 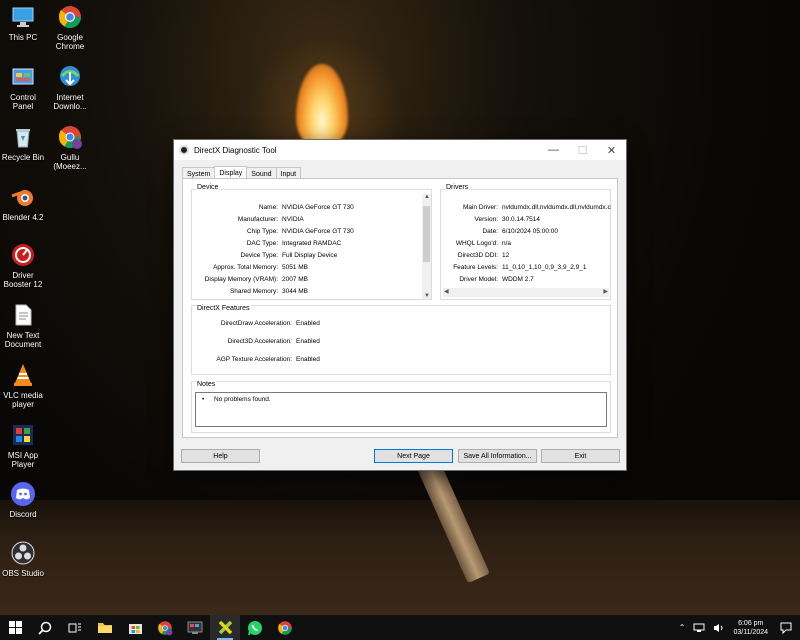 What do you see at coordinates (526, 292) in the screenshot?
I see `drivers-hscrollbar: ◀ ▶` at bounding box center [526, 292].